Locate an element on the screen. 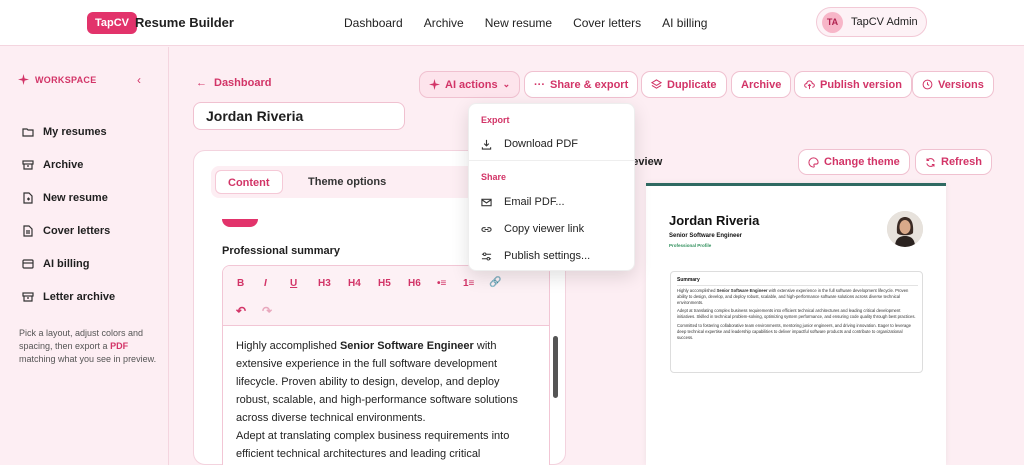 Image resolution: width=1024 pixels, height=465 pixels. preview-profile-label: Professional Profile is located at coordinates (690, 245).